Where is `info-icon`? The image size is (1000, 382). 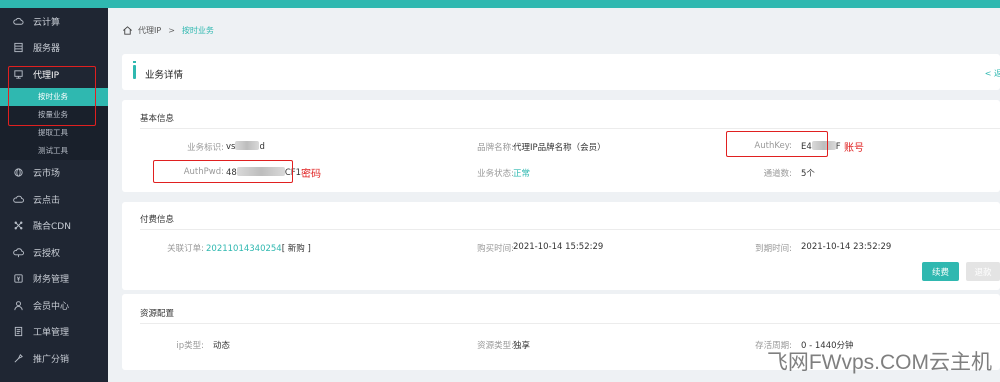
info-icon is located at coordinates (134, 70).